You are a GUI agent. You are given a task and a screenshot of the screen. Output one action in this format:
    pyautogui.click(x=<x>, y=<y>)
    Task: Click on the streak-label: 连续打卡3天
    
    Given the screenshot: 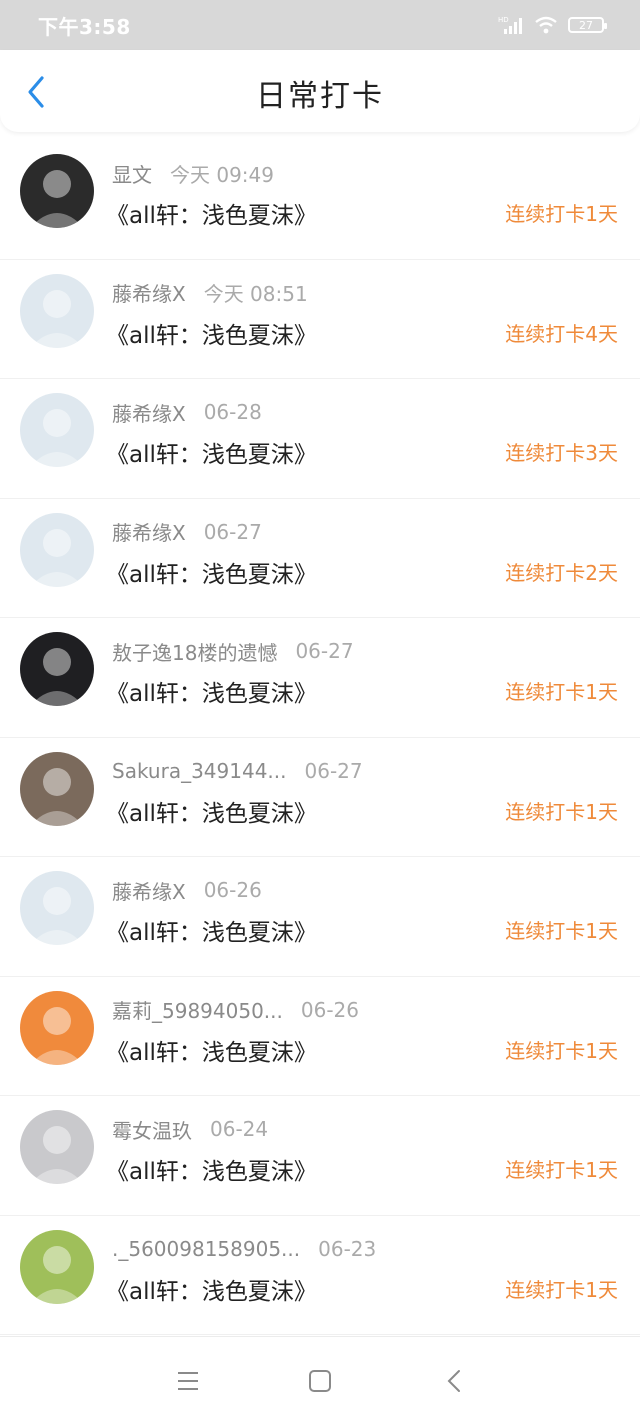 What is the action you would take?
    pyautogui.click(x=561, y=453)
    